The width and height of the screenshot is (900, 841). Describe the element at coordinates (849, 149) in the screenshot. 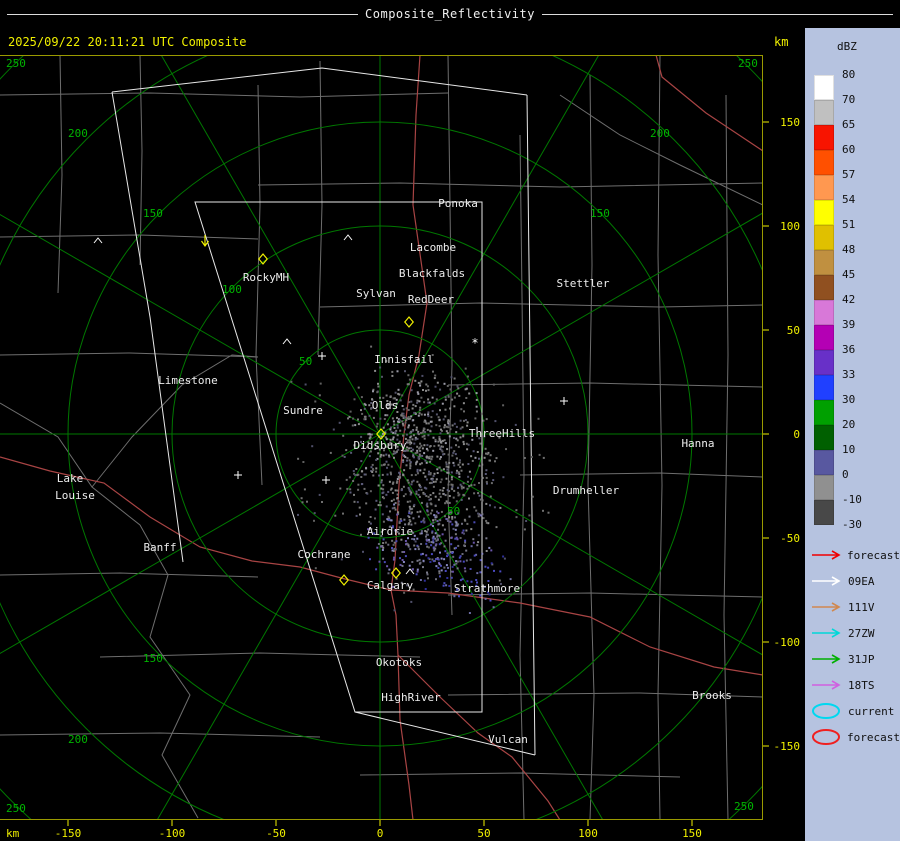

I see `colorbar-label: 60` at that location.